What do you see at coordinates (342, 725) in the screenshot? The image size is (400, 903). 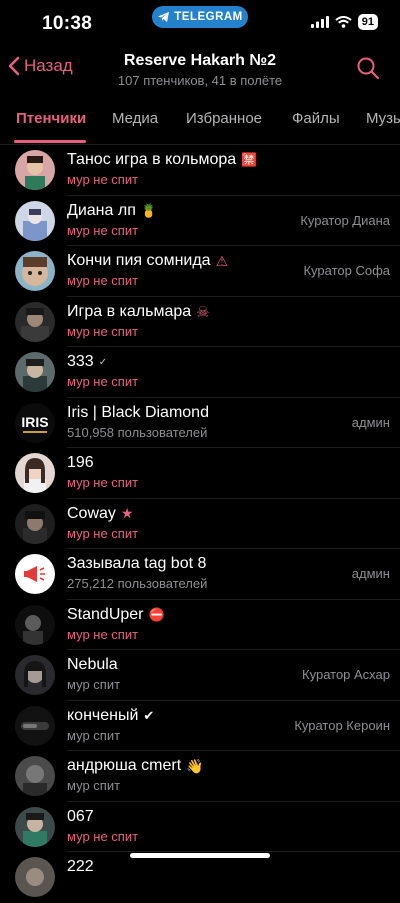 I see `member-role: Куратор Кероин` at bounding box center [342, 725].